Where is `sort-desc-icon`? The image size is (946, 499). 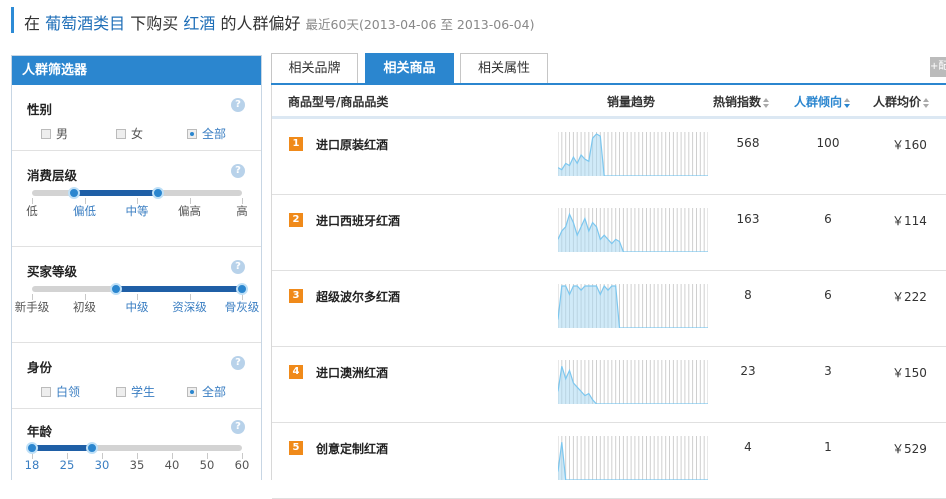 sort-desc-icon is located at coordinates (847, 102).